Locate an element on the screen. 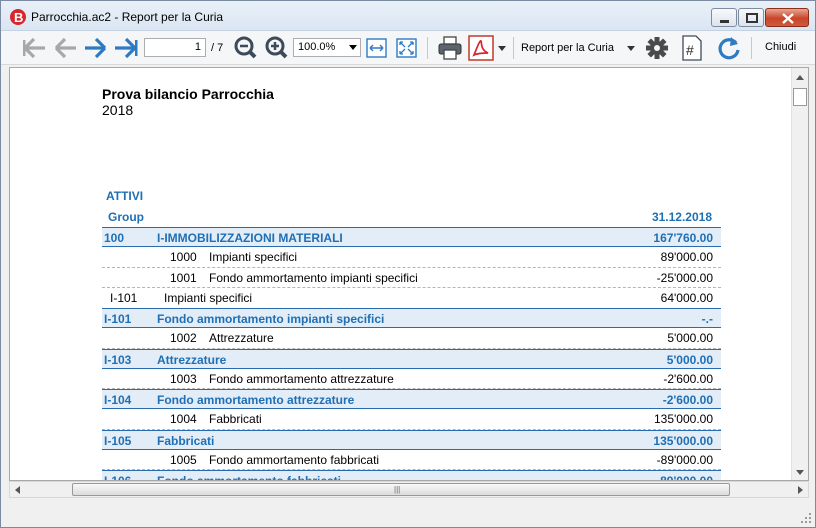 The width and height of the screenshot is (816, 528). page-number-input: 1 is located at coordinates (175, 47).